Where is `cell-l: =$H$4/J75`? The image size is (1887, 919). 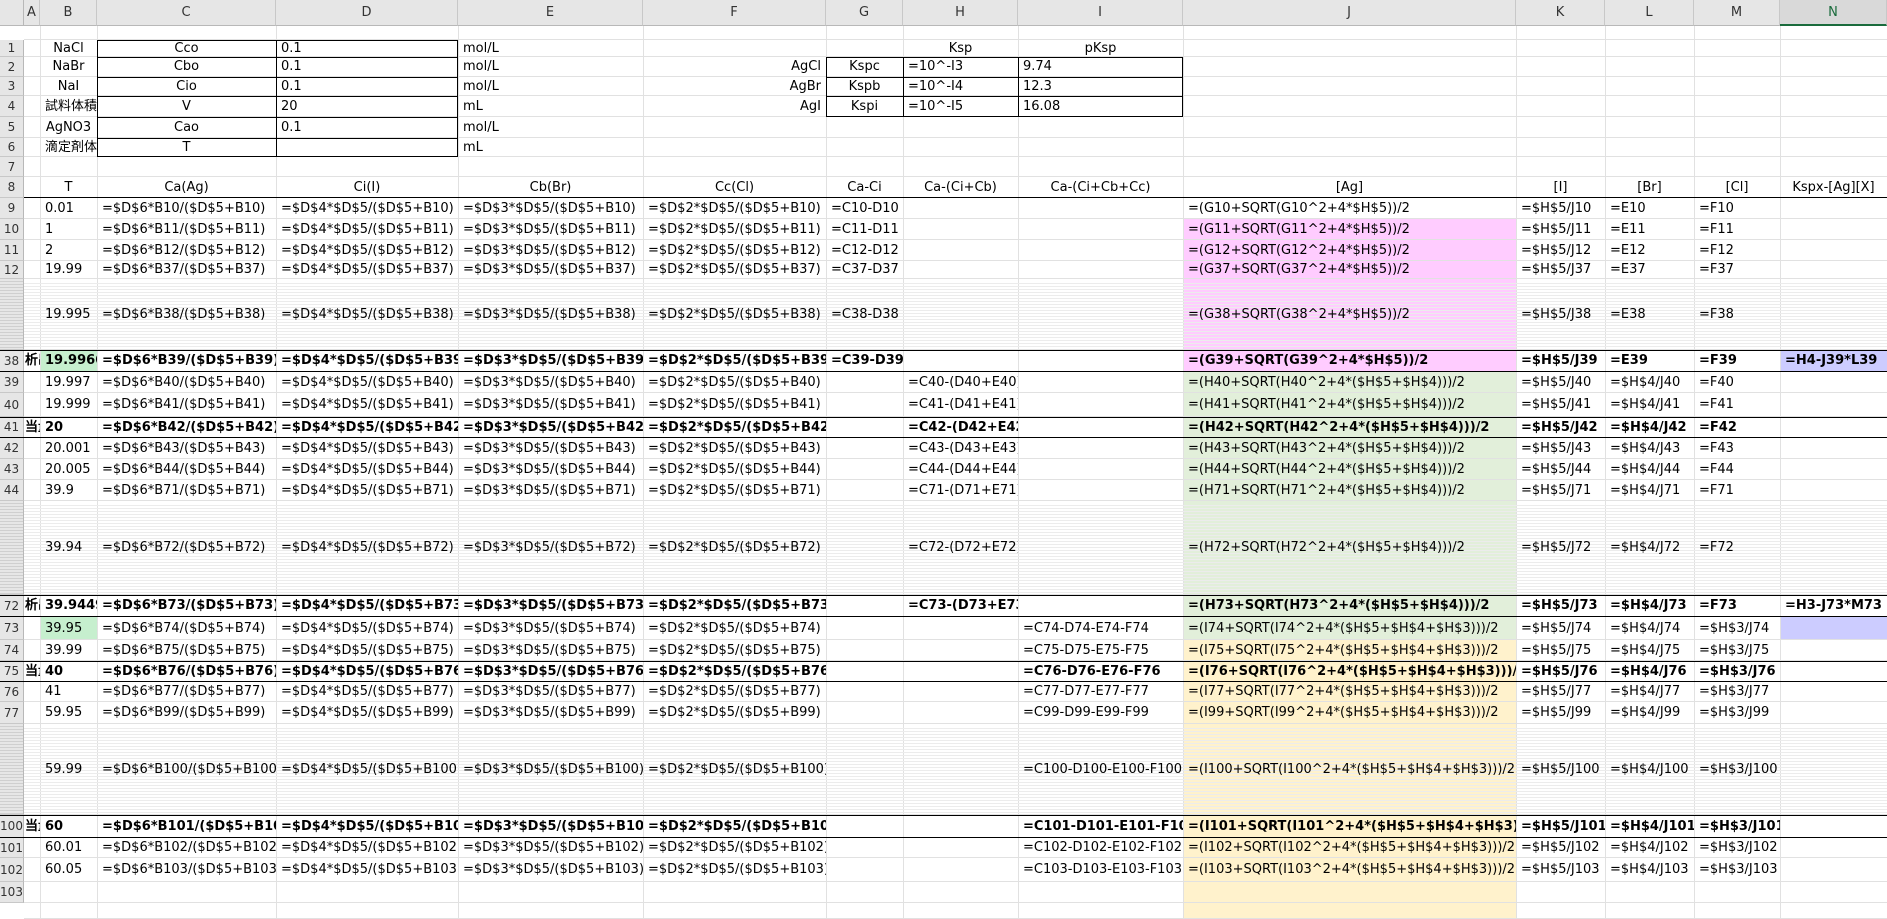
cell-l: =$H$4/J75 is located at coordinates (1649, 650).